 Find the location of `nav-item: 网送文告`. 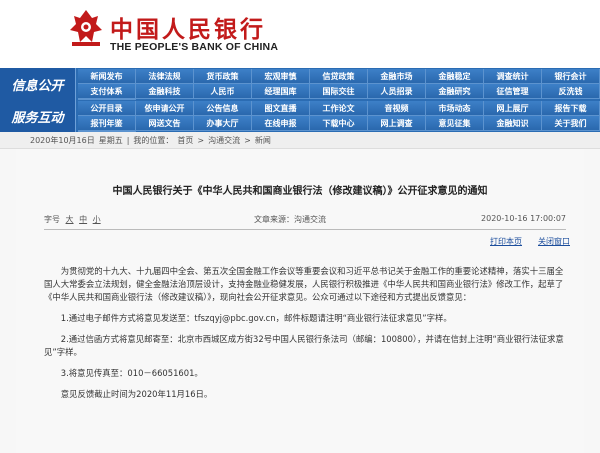

nav-item: 网送文告 is located at coordinates (165, 123).